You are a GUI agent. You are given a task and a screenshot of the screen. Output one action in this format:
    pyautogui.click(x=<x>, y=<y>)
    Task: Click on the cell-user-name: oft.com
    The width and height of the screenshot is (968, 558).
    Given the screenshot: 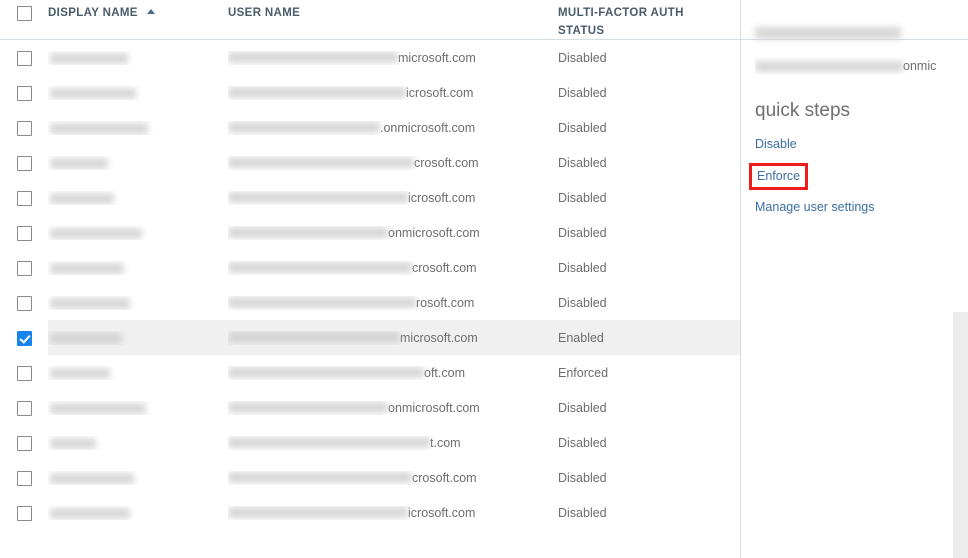 What is the action you would take?
    pyautogui.click(x=393, y=373)
    